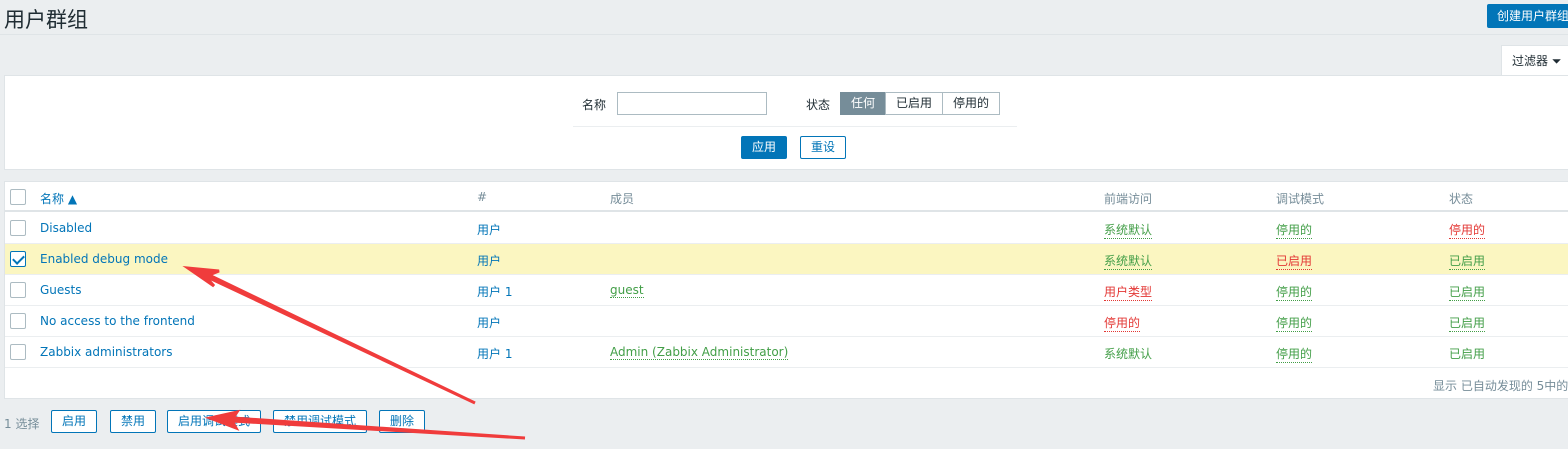 The width and height of the screenshot is (1568, 449). I want to click on disable-debug-button: 禁用调试模式, so click(320, 421).